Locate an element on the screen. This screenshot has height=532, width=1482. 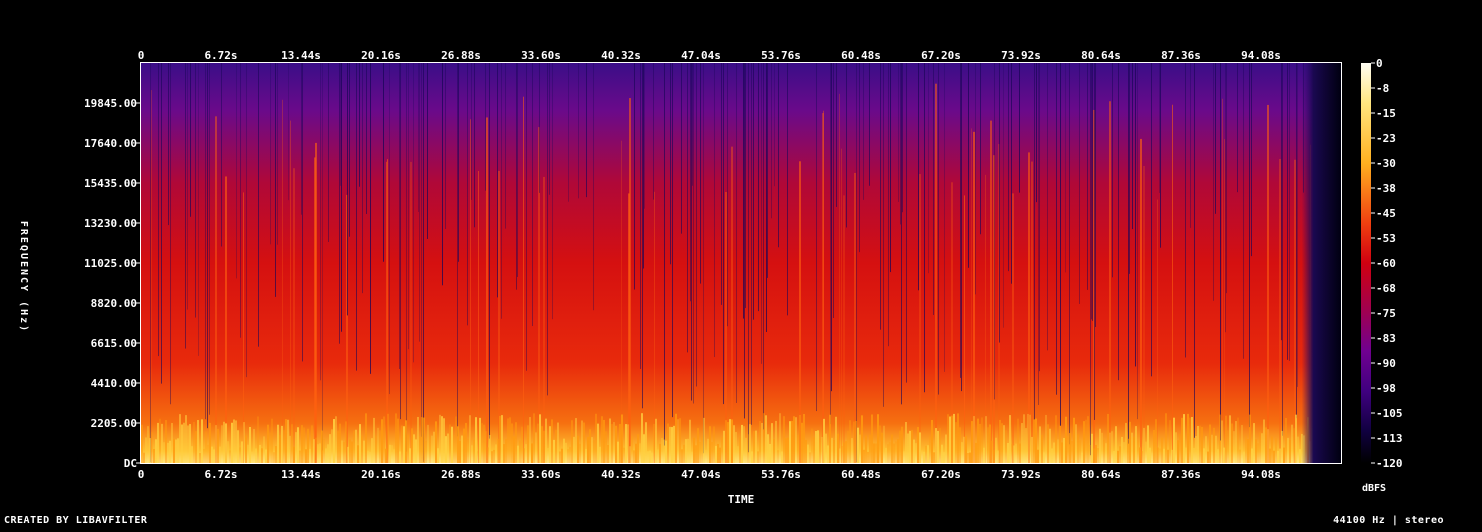
x-tick-label-top: 94.08s is located at coordinates (1261, 55).